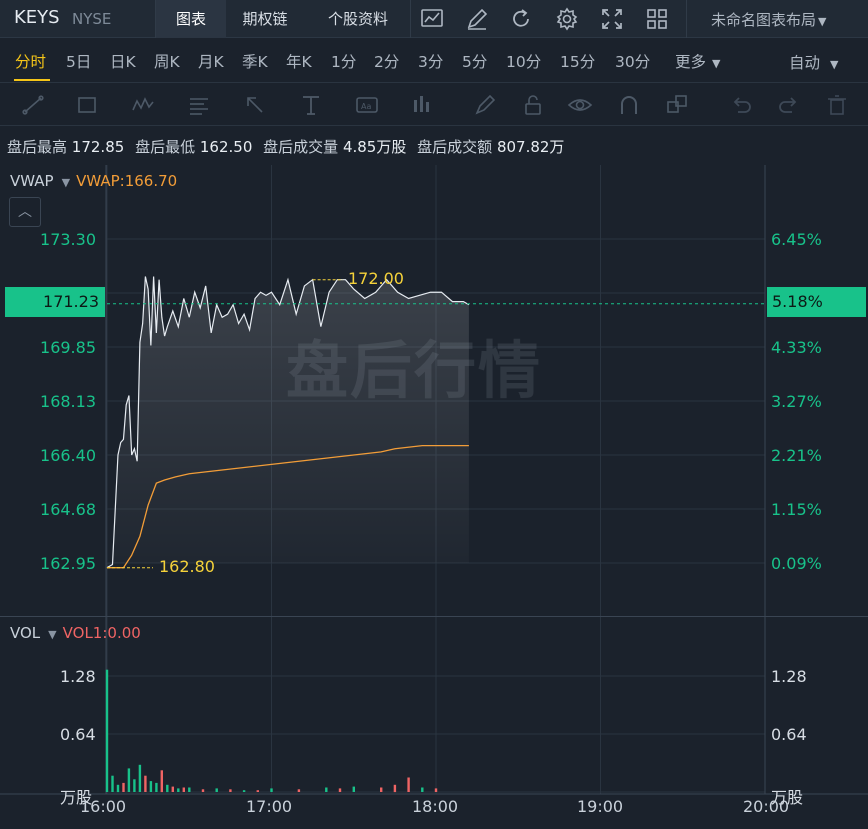  What do you see at coordinates (101, 633) in the screenshot?
I see `volume-indicator-value: VOL1:0.00` at bounding box center [101, 633].